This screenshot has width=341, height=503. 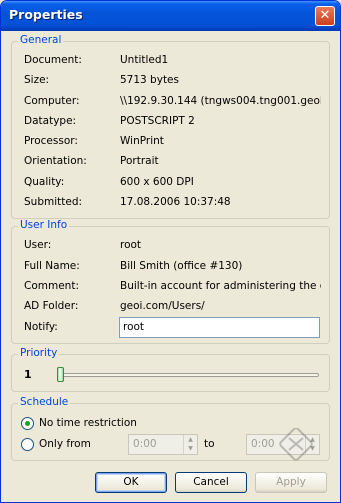 What do you see at coordinates (50, 121) in the screenshot?
I see `datatype-label: Datatype:` at bounding box center [50, 121].